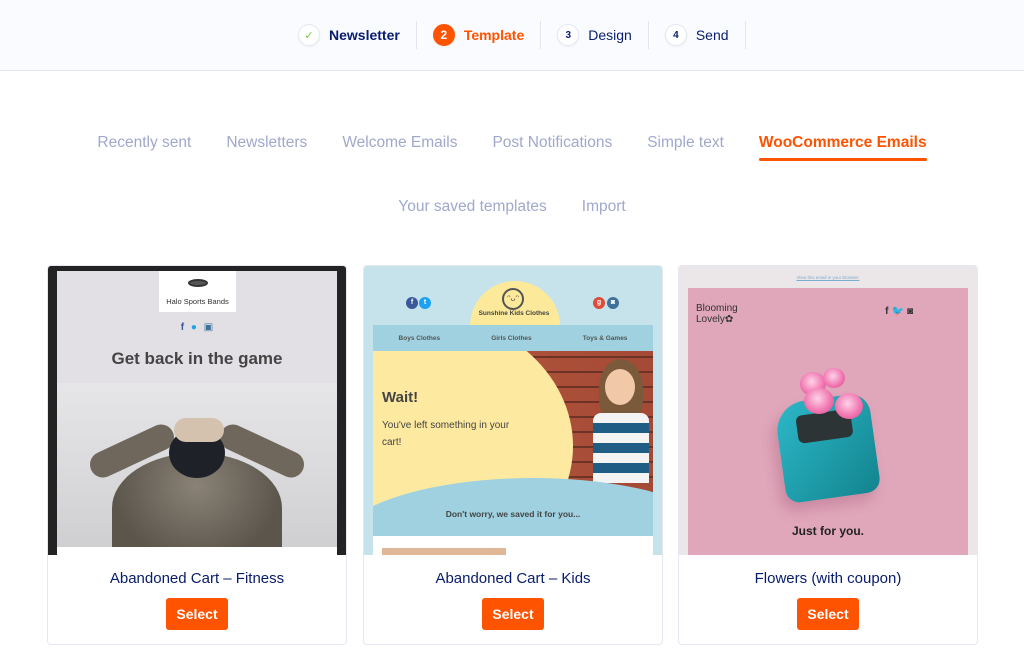 Image resolution: width=1024 pixels, height=659 pixels. What do you see at coordinates (712, 35) in the screenshot?
I see `step-label: Send` at bounding box center [712, 35].